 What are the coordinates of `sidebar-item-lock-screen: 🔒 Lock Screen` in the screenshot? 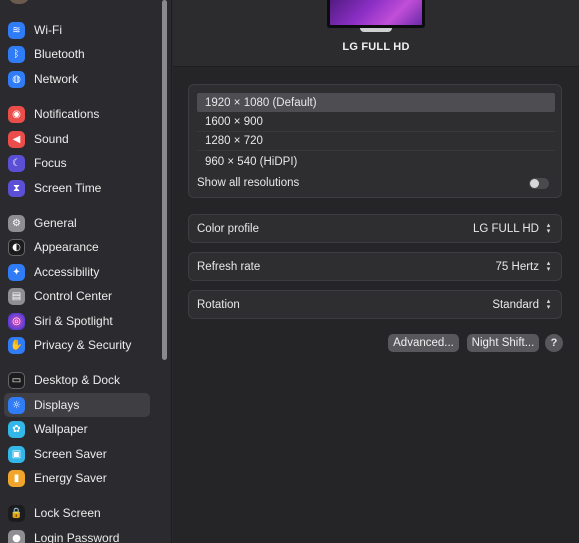 It's located at (77, 513).